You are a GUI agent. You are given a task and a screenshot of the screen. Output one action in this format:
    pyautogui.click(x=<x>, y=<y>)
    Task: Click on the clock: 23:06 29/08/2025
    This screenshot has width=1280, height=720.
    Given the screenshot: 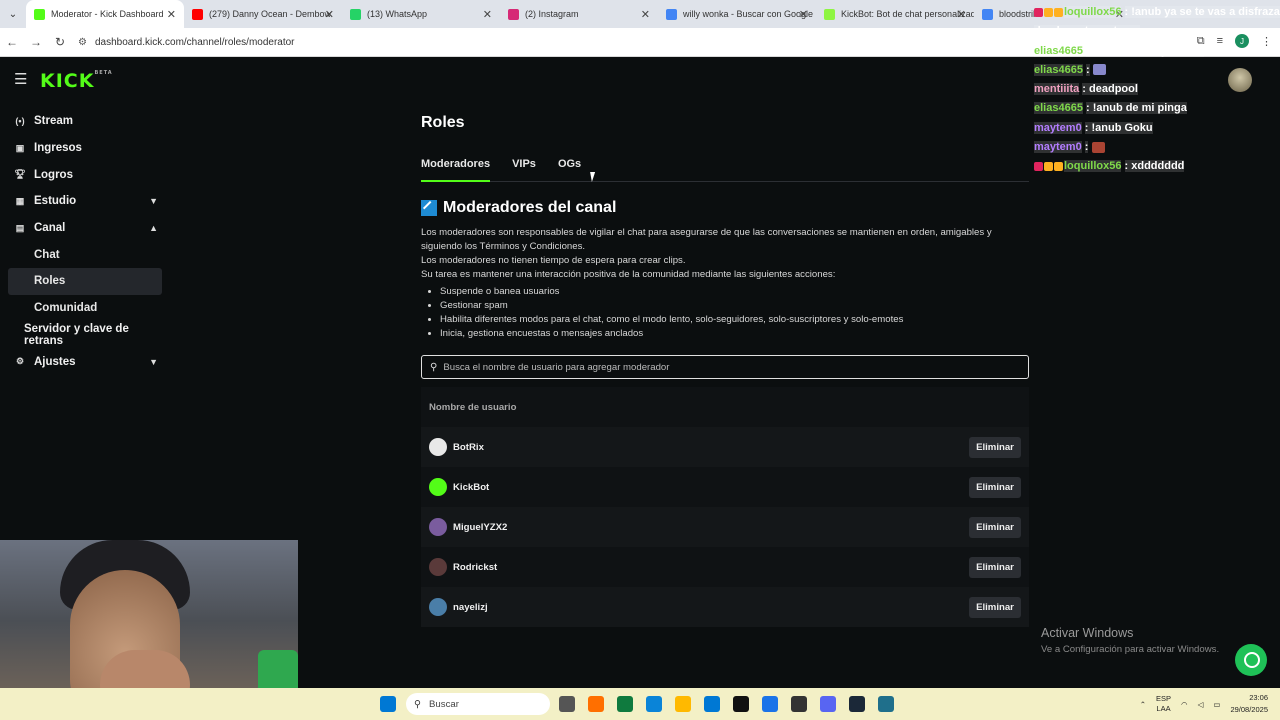 What is the action you would take?
    pyautogui.click(x=1249, y=704)
    